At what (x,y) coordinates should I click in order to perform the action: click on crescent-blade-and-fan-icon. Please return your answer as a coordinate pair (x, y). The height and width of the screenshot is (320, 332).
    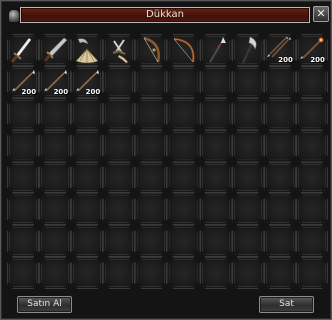
    Looking at the image, I should click on (87, 50).